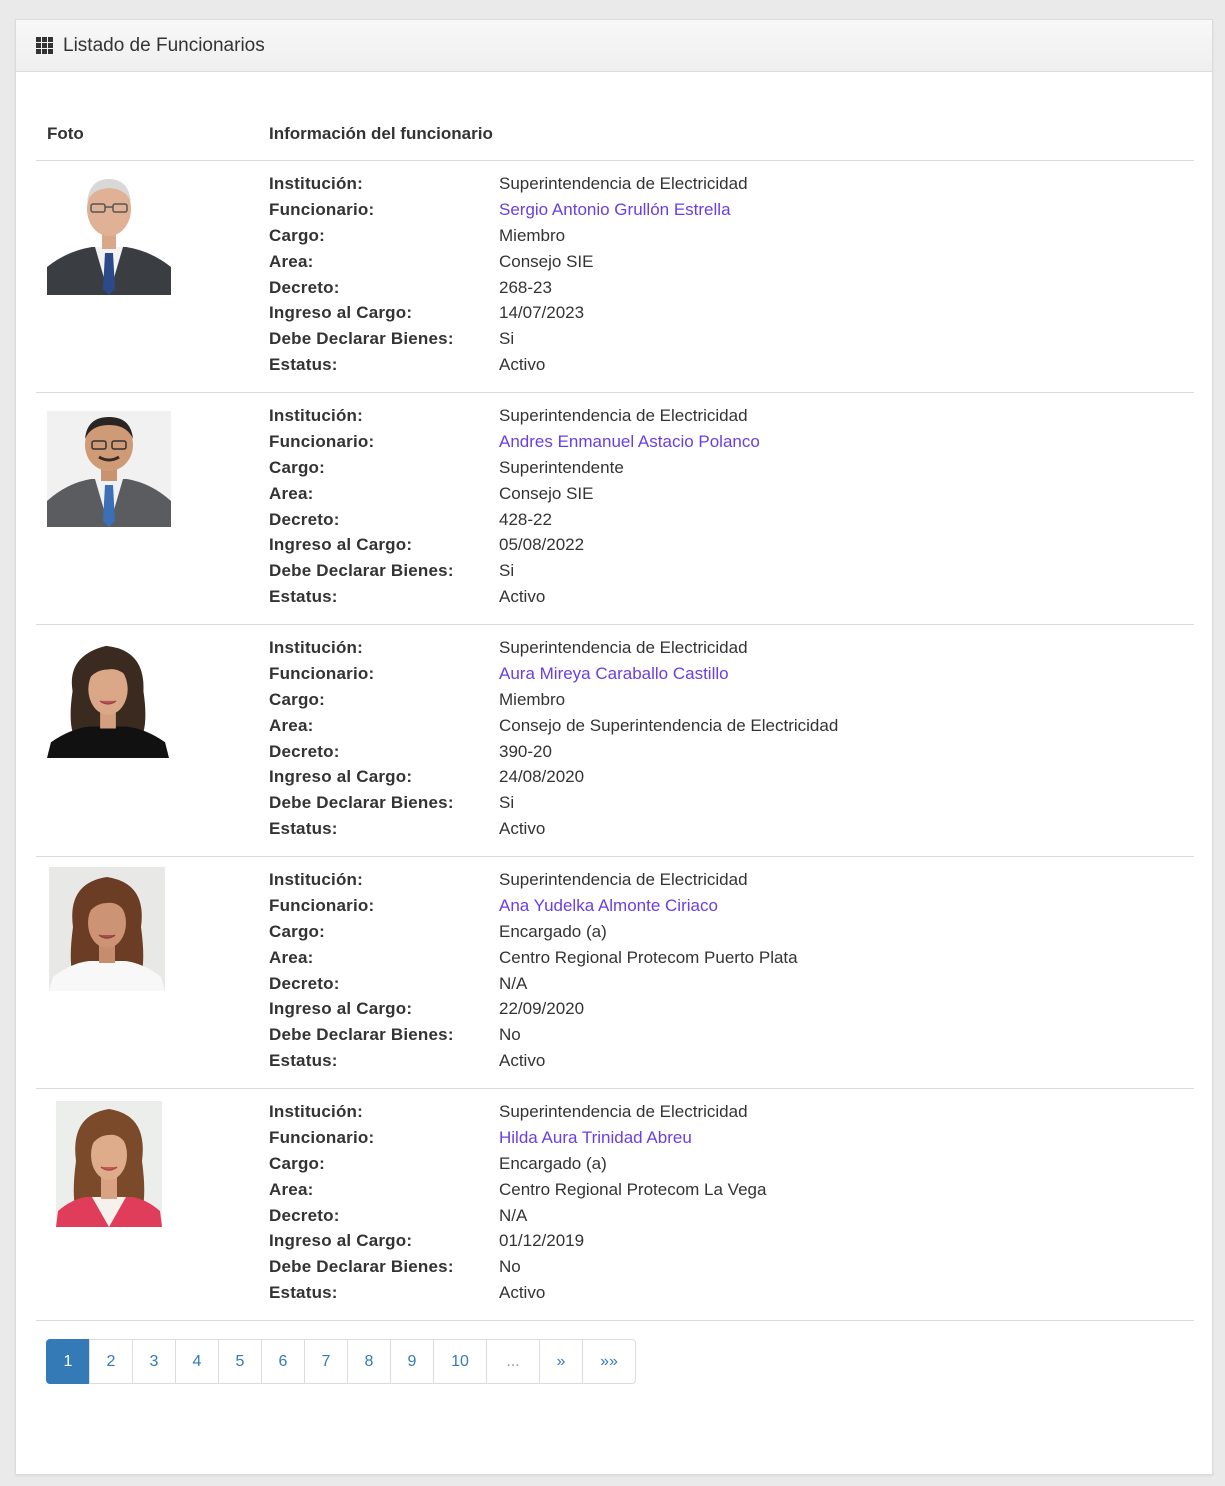  I want to click on official-name-link: Aura Mireya Caraballo Castillo, so click(614, 675).